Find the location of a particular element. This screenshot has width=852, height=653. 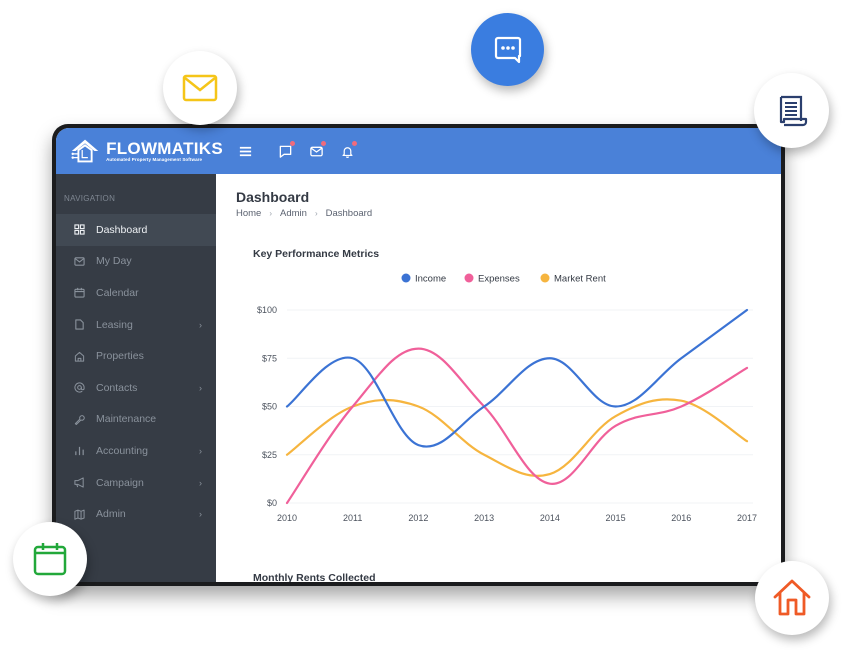

y-tick-label: $75 is located at coordinates (269, 358).